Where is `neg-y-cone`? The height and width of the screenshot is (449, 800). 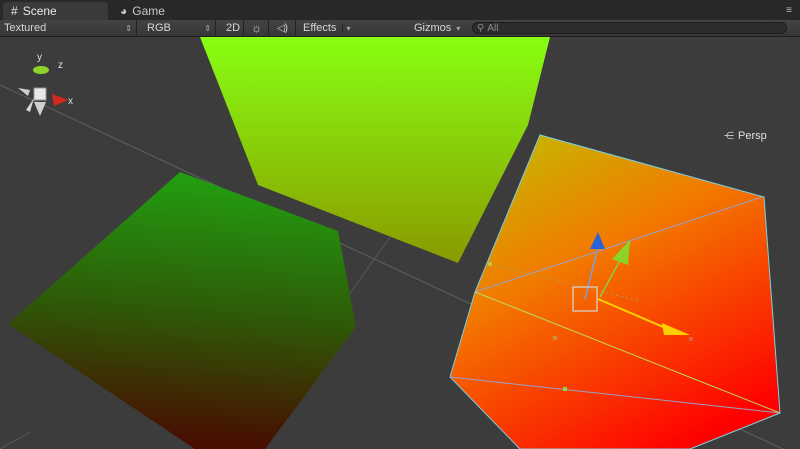 neg-y-cone is located at coordinates (40, 109).